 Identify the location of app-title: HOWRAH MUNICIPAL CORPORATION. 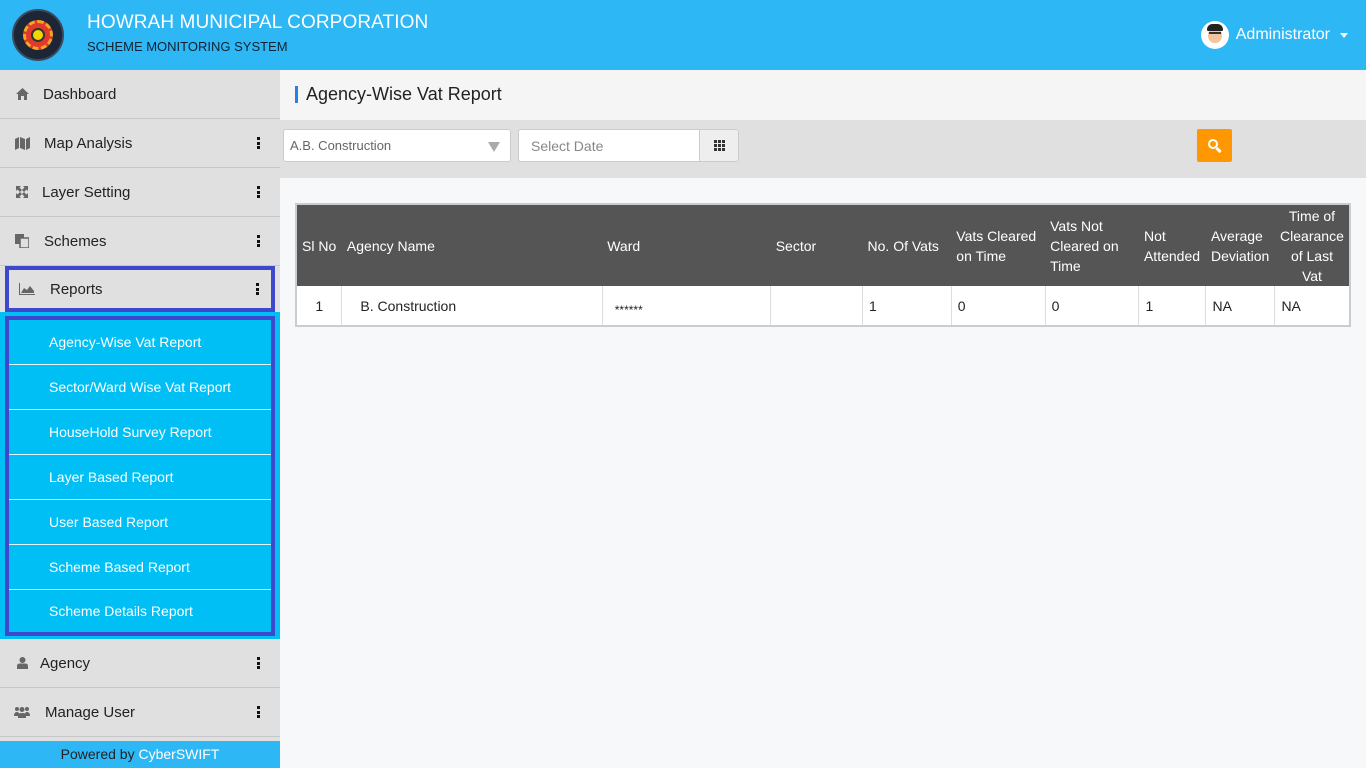
(258, 22).